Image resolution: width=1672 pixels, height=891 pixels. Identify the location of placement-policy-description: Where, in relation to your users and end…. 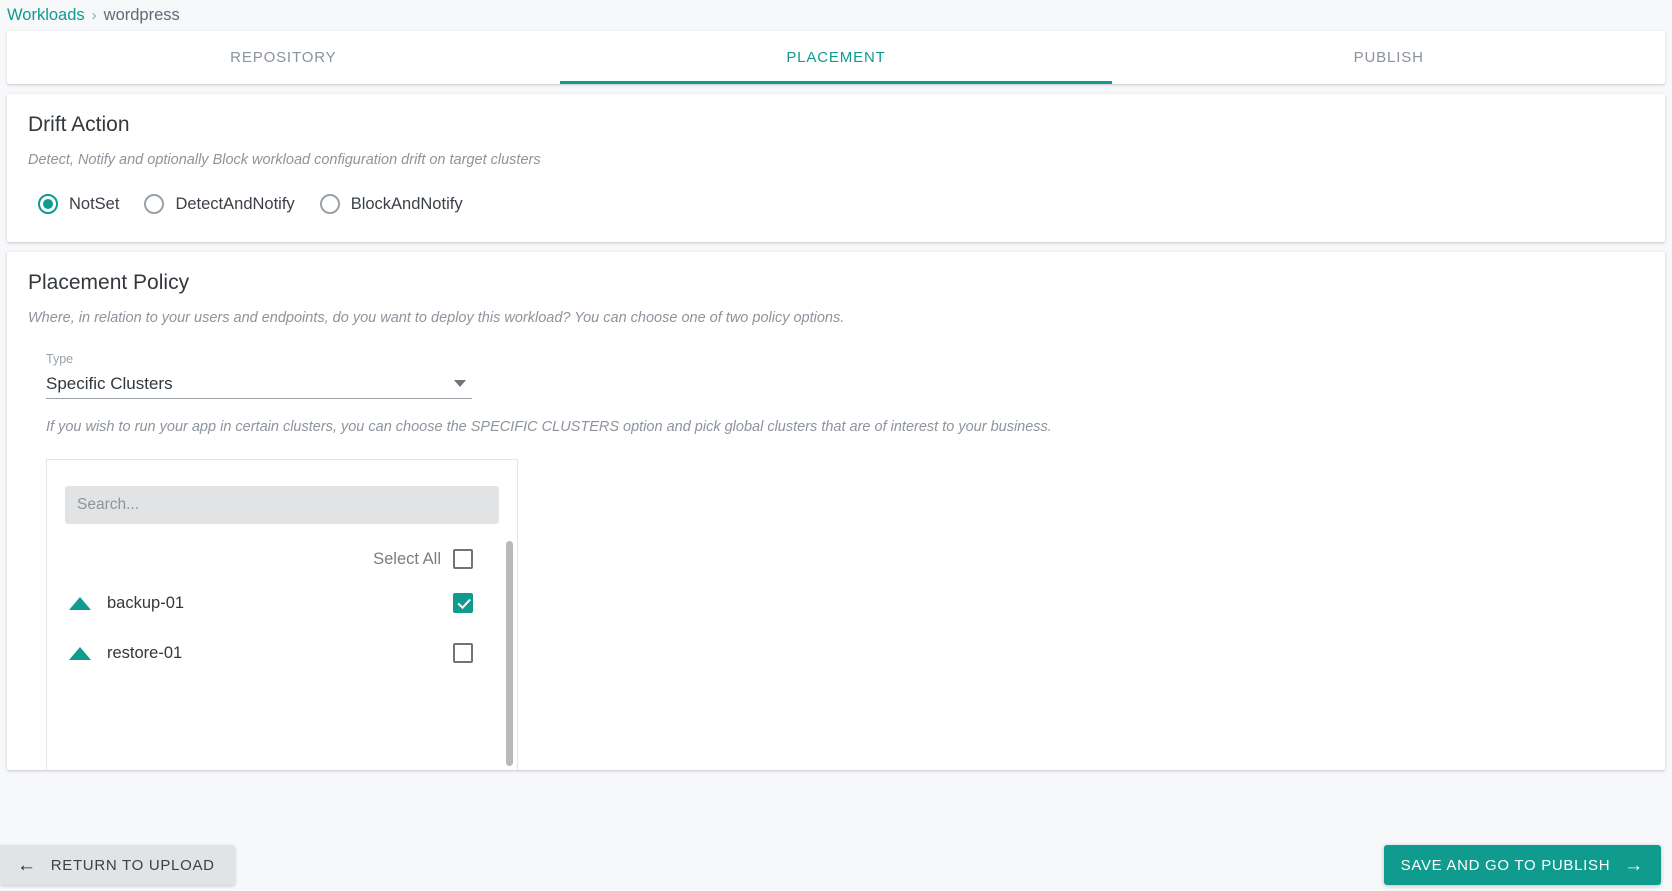
(436, 318).